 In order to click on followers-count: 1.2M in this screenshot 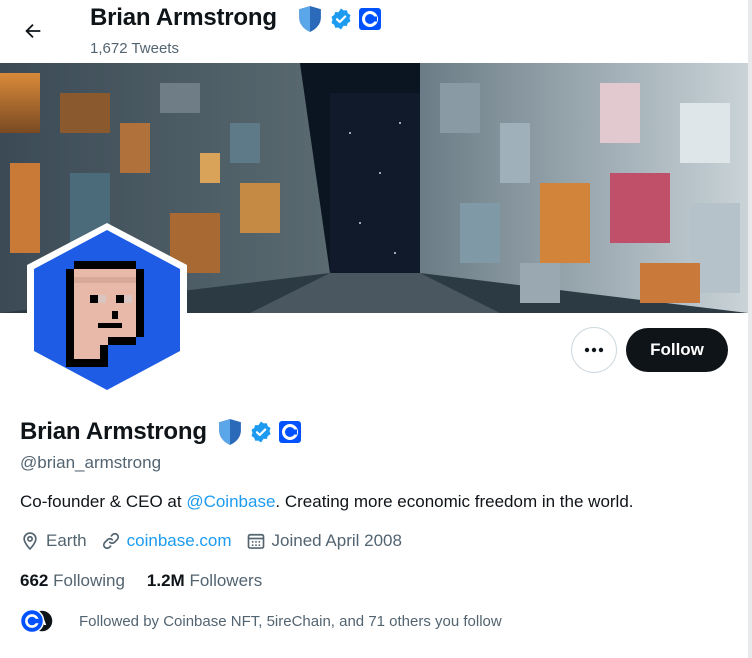, I will do `click(165, 580)`.